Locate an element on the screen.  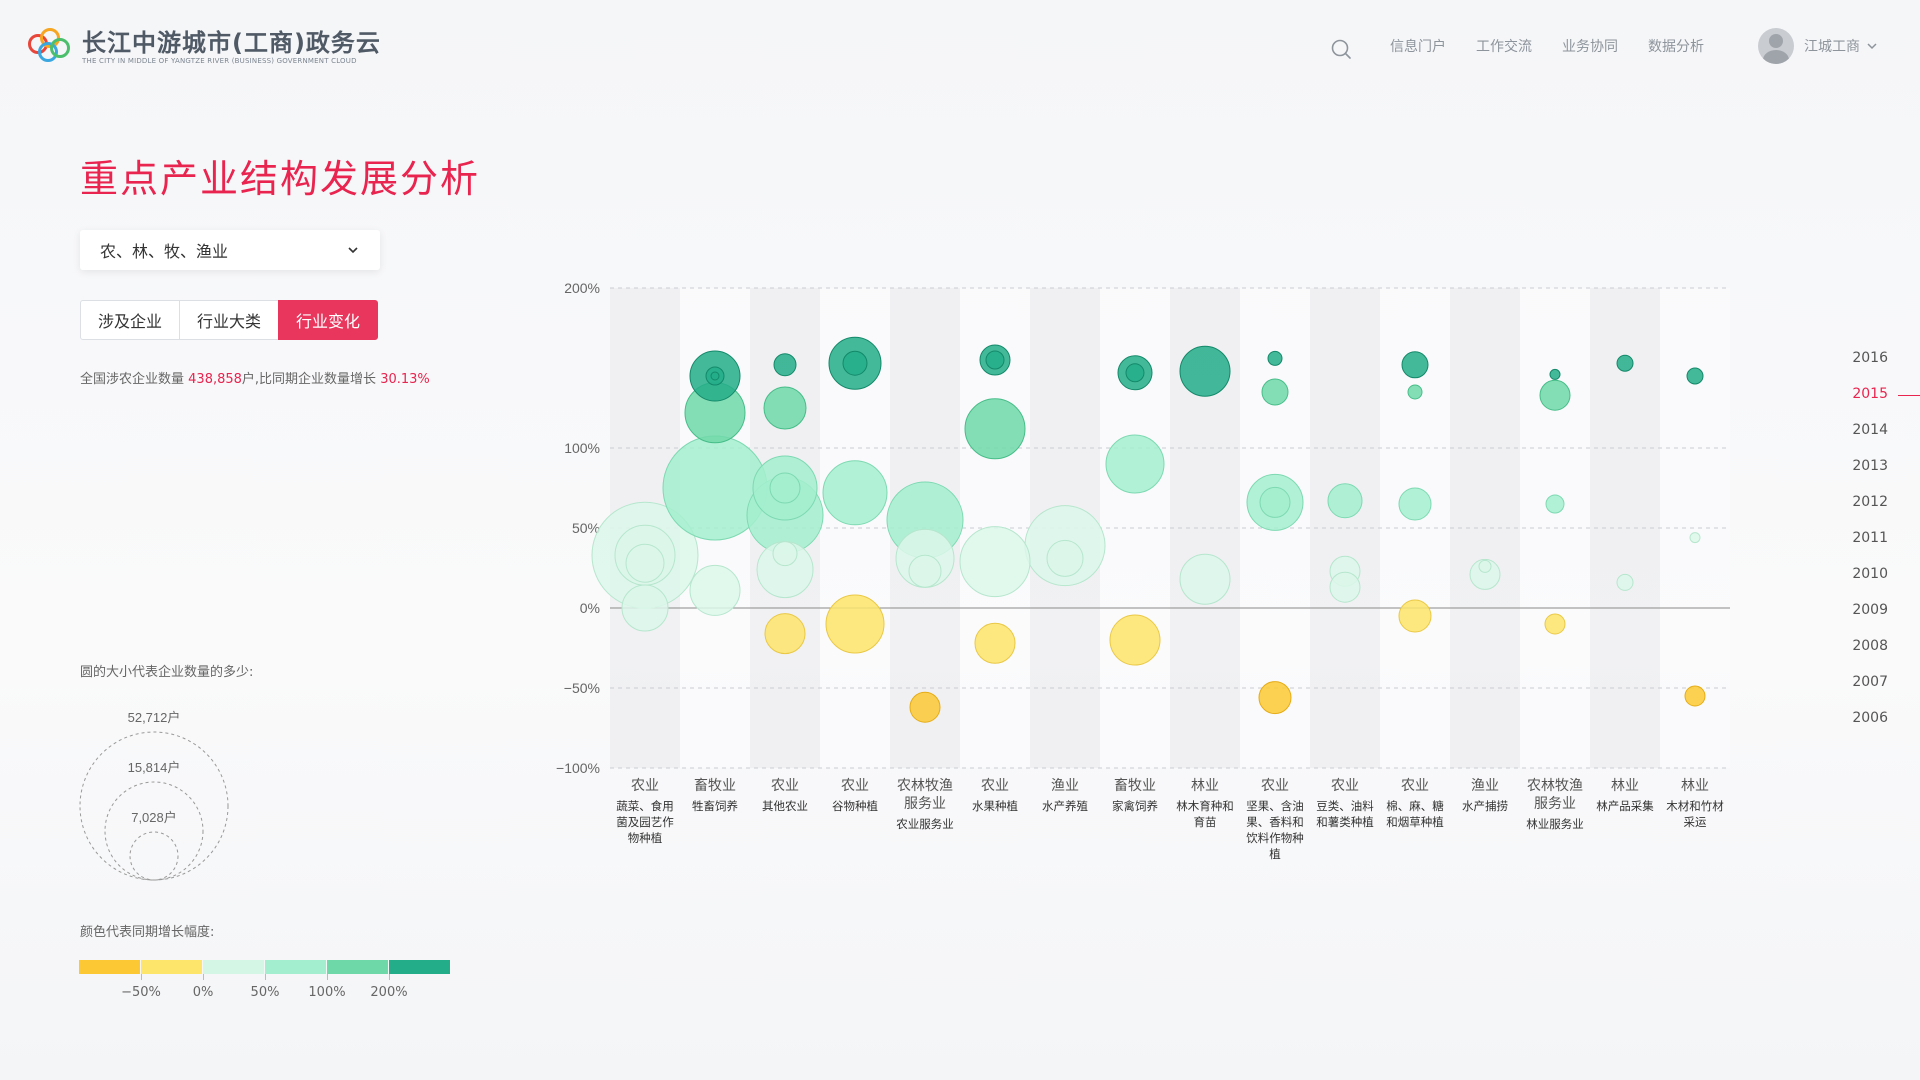
summary-text: 全国涉农企业数量 438,858户,比同期企业数量增长 30.13% is located at coordinates (255, 379).